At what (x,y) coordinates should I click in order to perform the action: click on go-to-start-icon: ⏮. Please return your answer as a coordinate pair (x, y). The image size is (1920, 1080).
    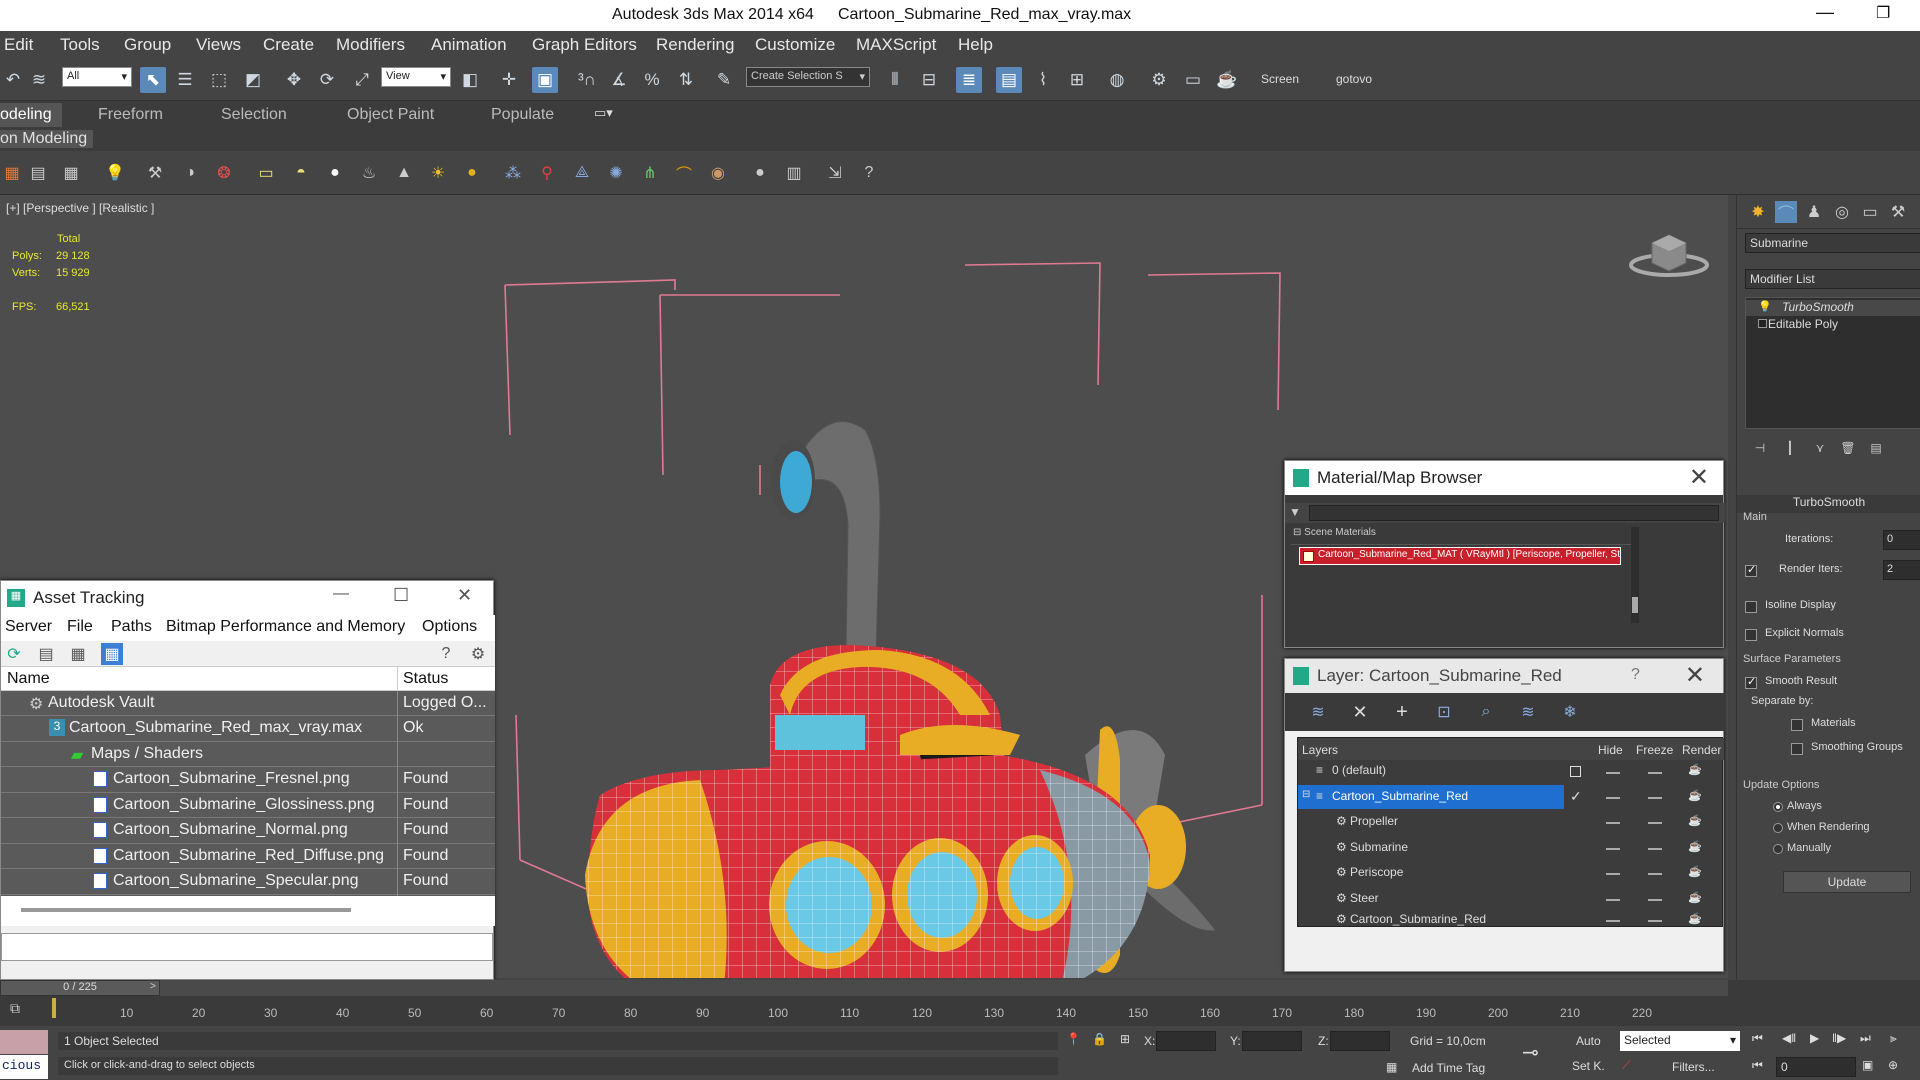
    Looking at the image, I should click on (1757, 1038).